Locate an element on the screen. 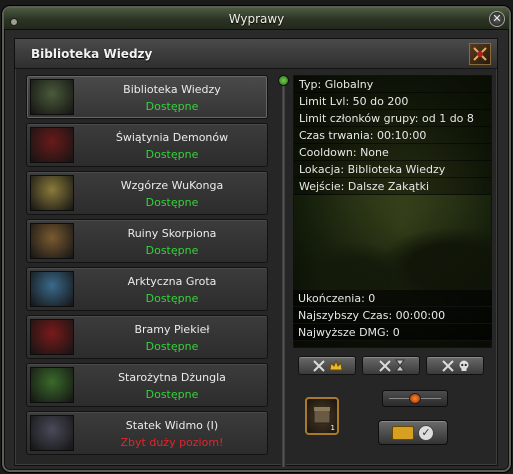  dungeon-list-item: Ruiny Skorpiona Dostępne is located at coordinates (147, 241).